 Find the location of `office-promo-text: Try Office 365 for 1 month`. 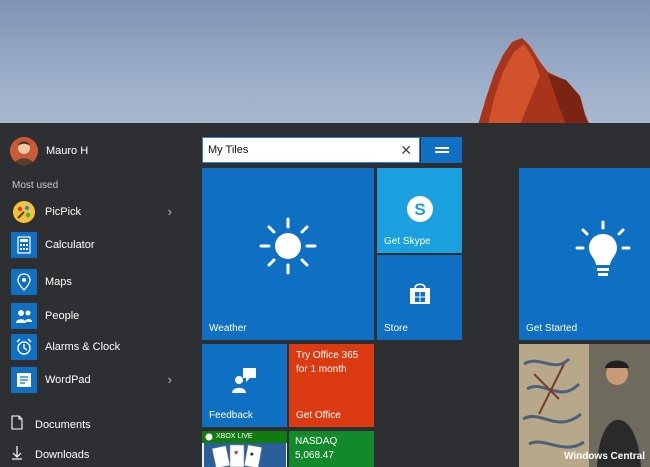

office-promo-text: Try Office 365 for 1 month is located at coordinates (327, 362).